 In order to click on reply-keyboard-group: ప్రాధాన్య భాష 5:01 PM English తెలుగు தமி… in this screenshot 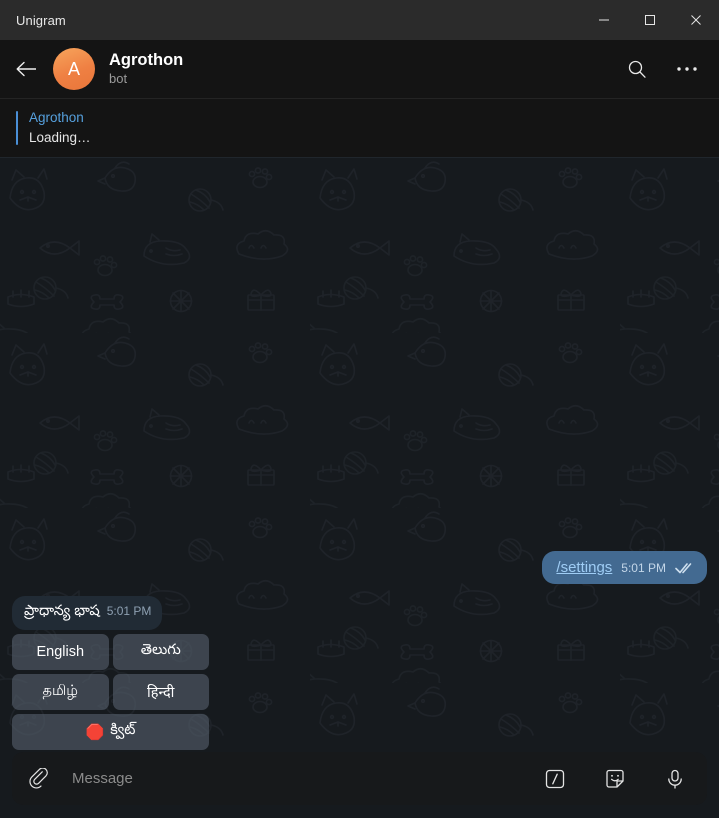, I will do `click(110, 673)`.